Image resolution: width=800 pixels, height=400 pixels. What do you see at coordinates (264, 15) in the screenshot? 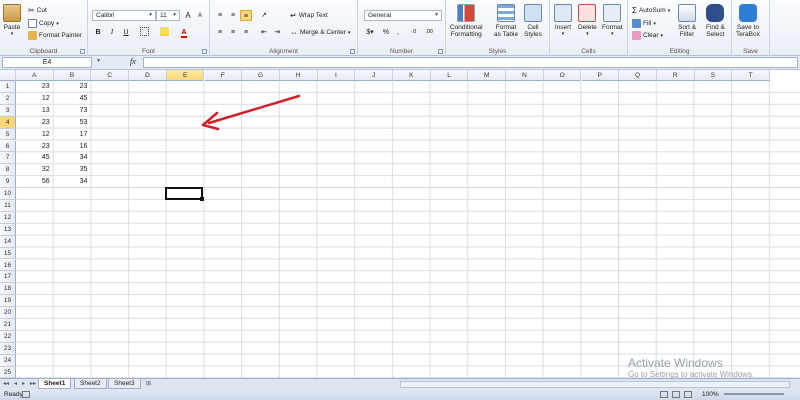
I see `orientation-icon: ↗` at bounding box center [264, 15].